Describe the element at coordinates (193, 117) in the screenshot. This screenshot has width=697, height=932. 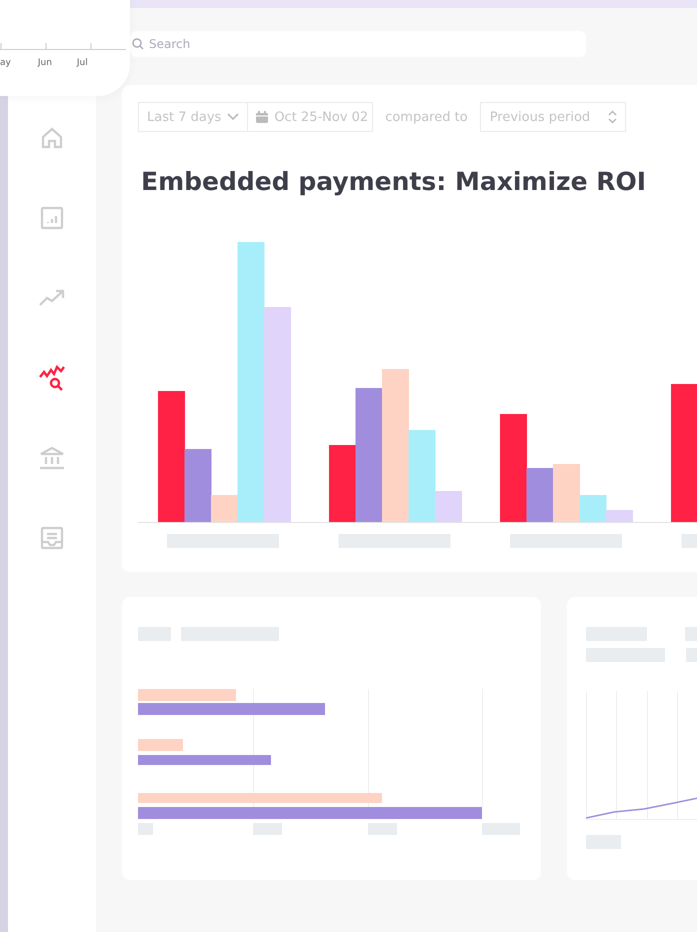
I see `range-dropdown: Last 7 days` at that location.